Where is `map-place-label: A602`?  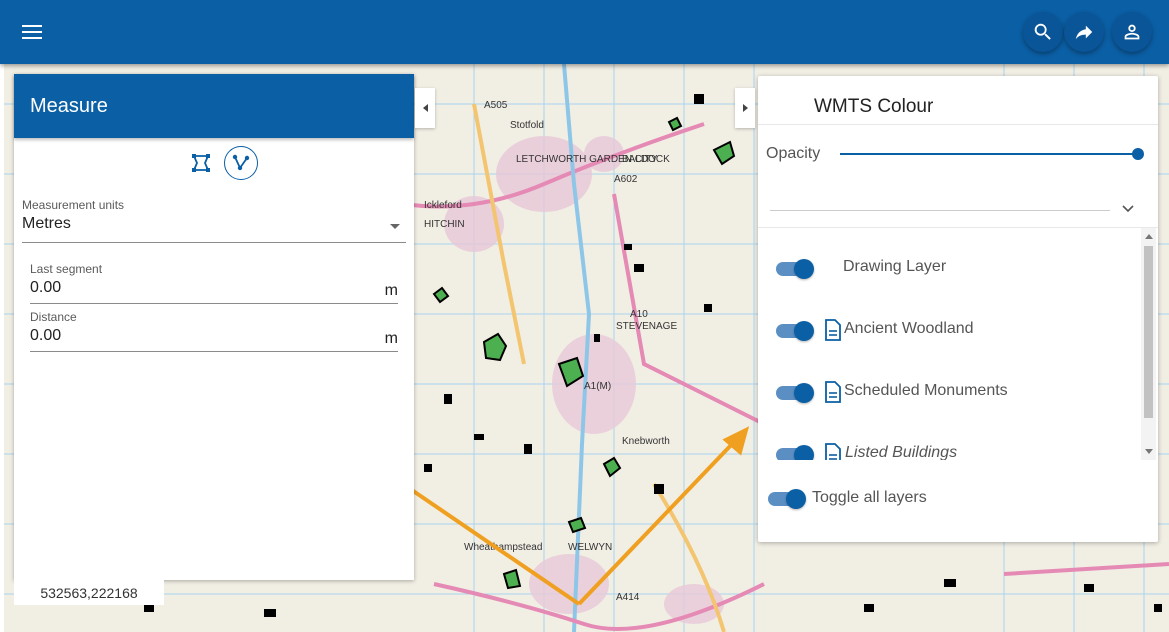
map-place-label: A602 is located at coordinates (626, 179).